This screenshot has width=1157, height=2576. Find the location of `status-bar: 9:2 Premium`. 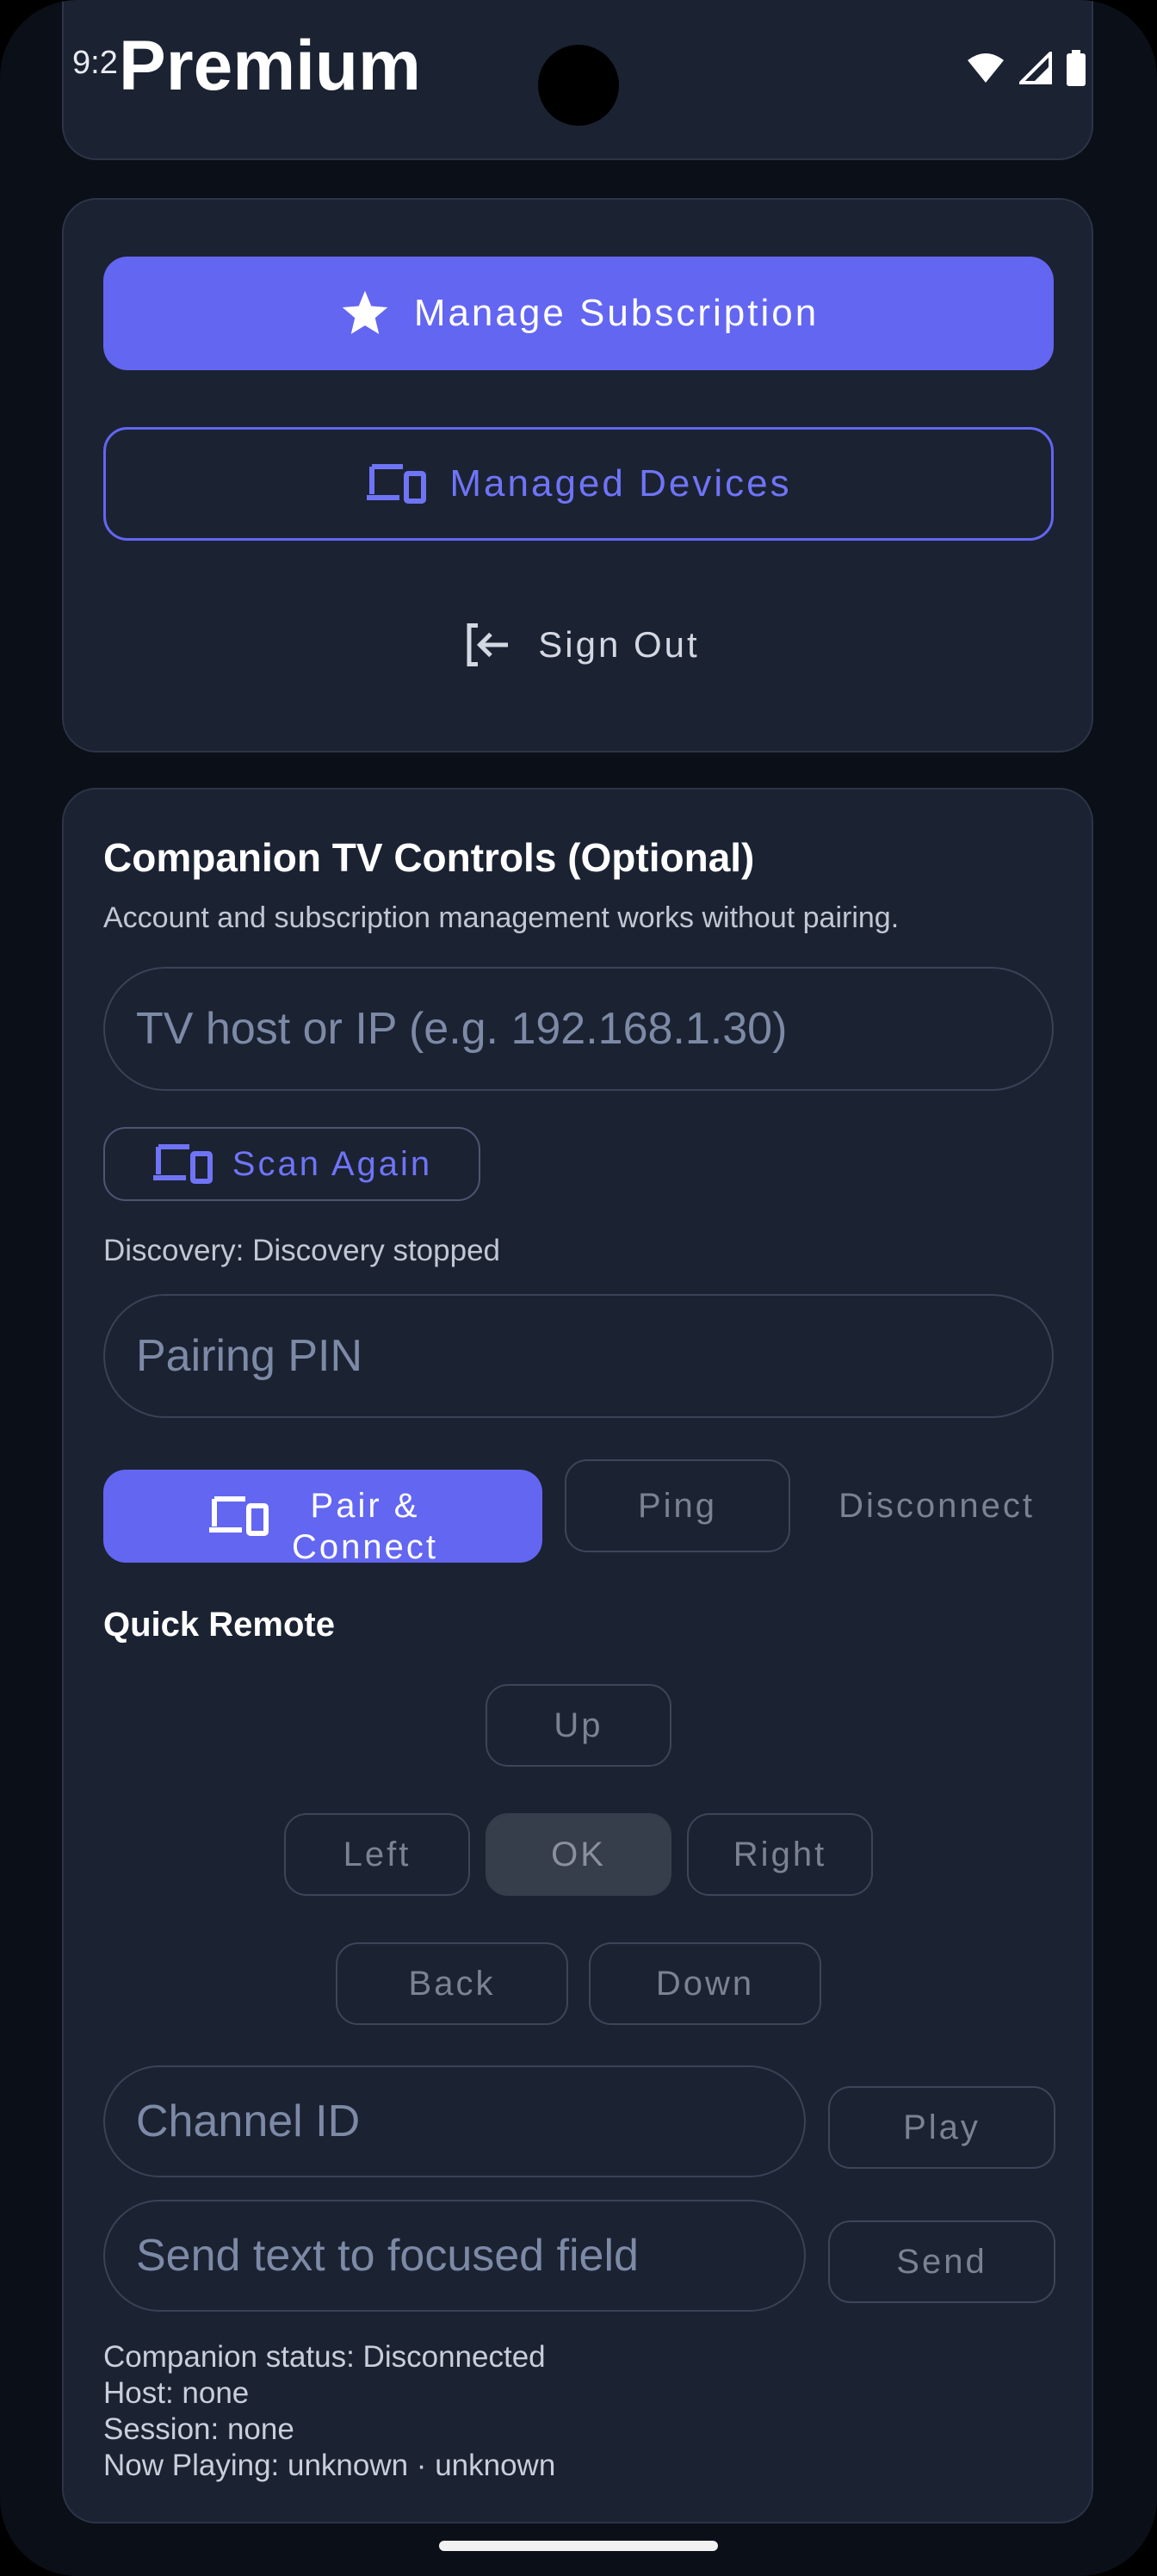

status-bar: 9:2 Premium is located at coordinates (579, 63).